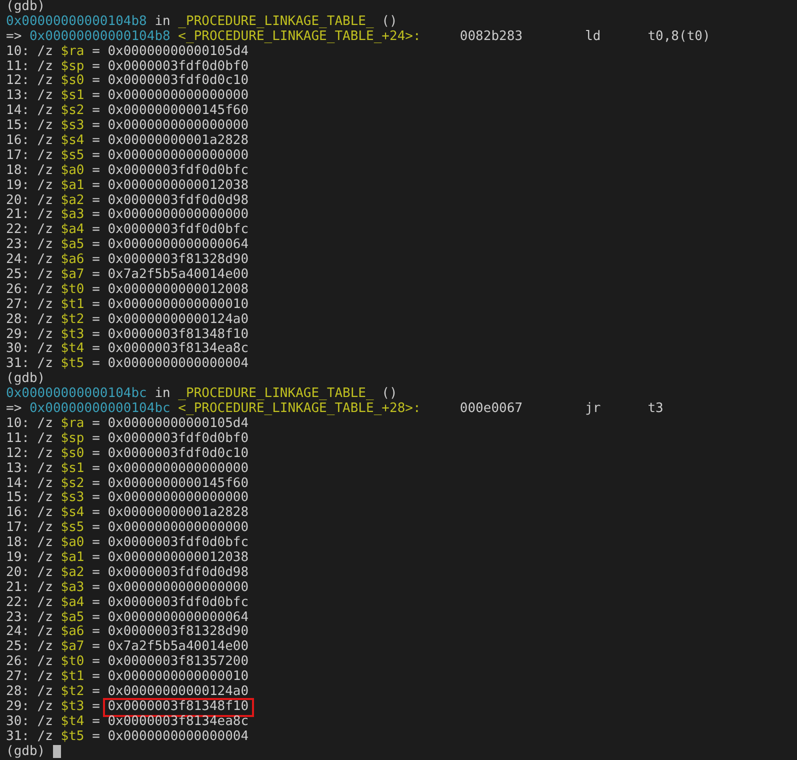  I want to click on register-value: 0x0000003fdf0d0d98, so click(178, 201).